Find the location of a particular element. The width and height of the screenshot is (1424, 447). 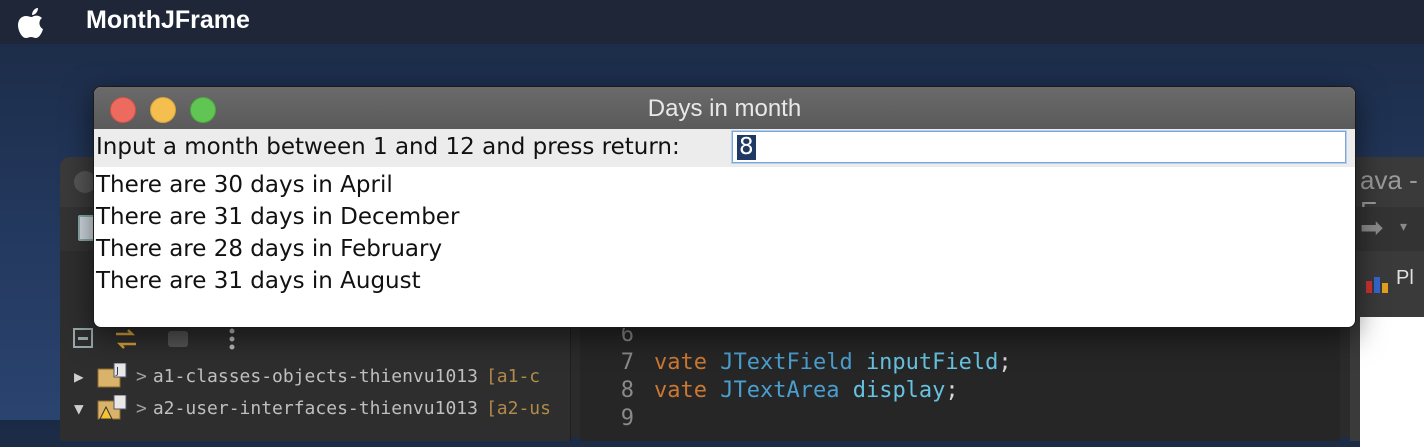

tab-plugin: Pl is located at coordinates (1405, 278).